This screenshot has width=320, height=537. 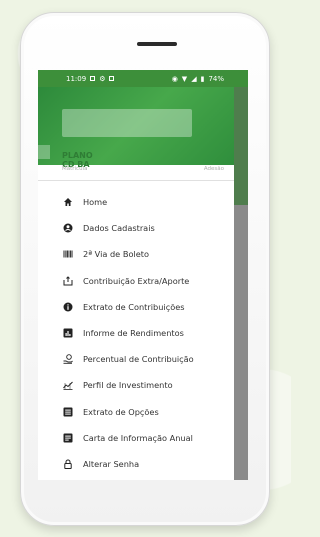 I want to click on wifi-icon: ▼, so click(x=184, y=78).